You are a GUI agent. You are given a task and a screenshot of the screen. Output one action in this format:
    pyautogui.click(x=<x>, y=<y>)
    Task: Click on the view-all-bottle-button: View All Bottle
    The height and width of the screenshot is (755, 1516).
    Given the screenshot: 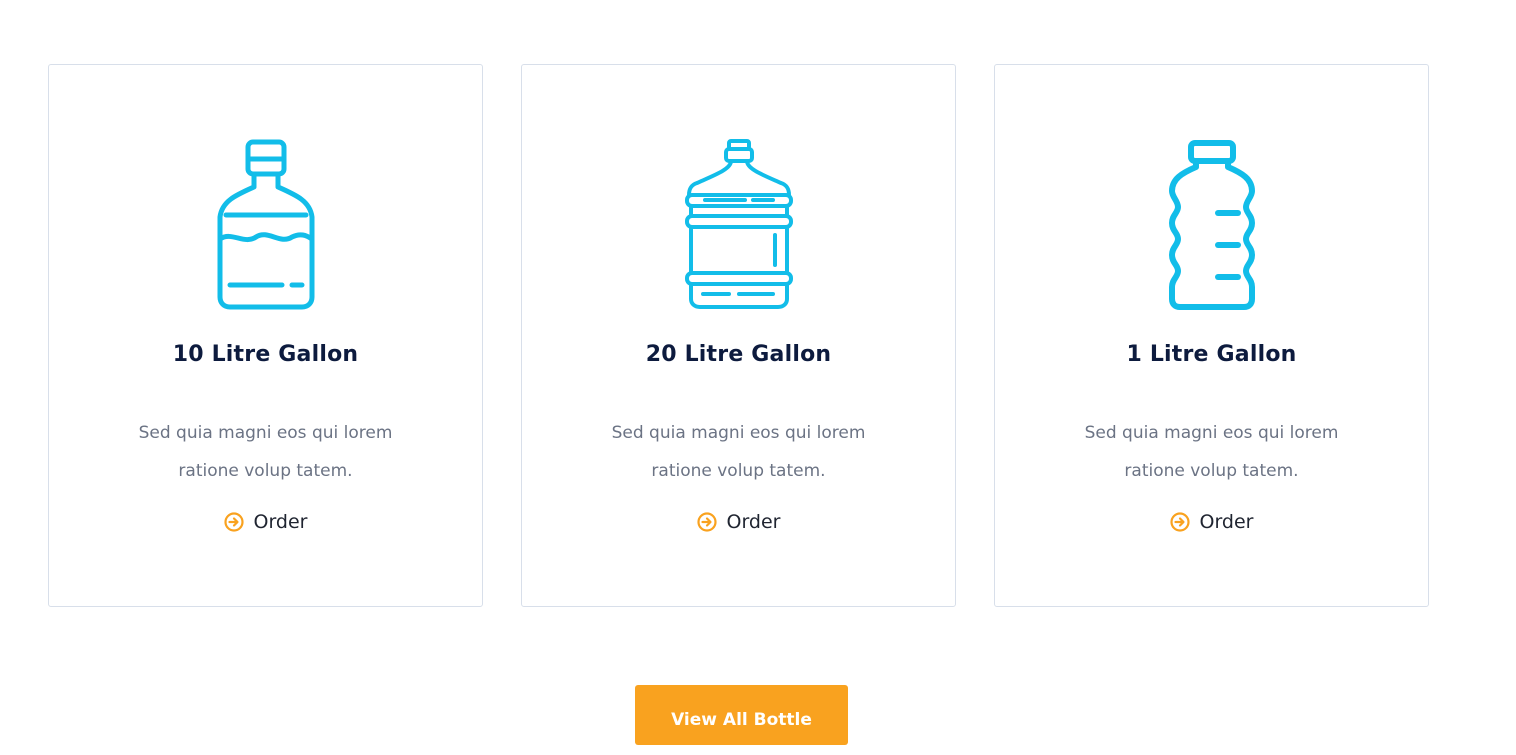 What is the action you would take?
    pyautogui.click(x=741, y=715)
    